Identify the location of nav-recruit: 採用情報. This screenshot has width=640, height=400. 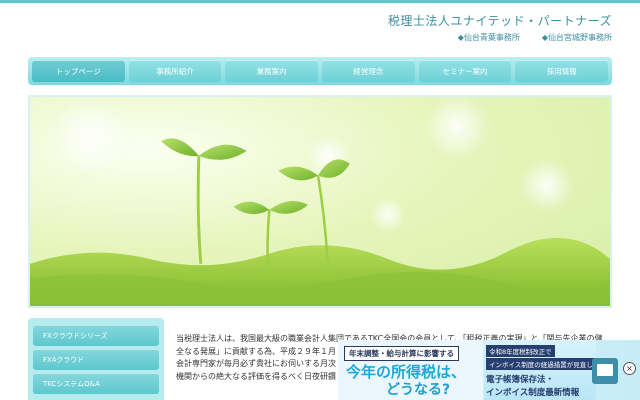
(562, 71).